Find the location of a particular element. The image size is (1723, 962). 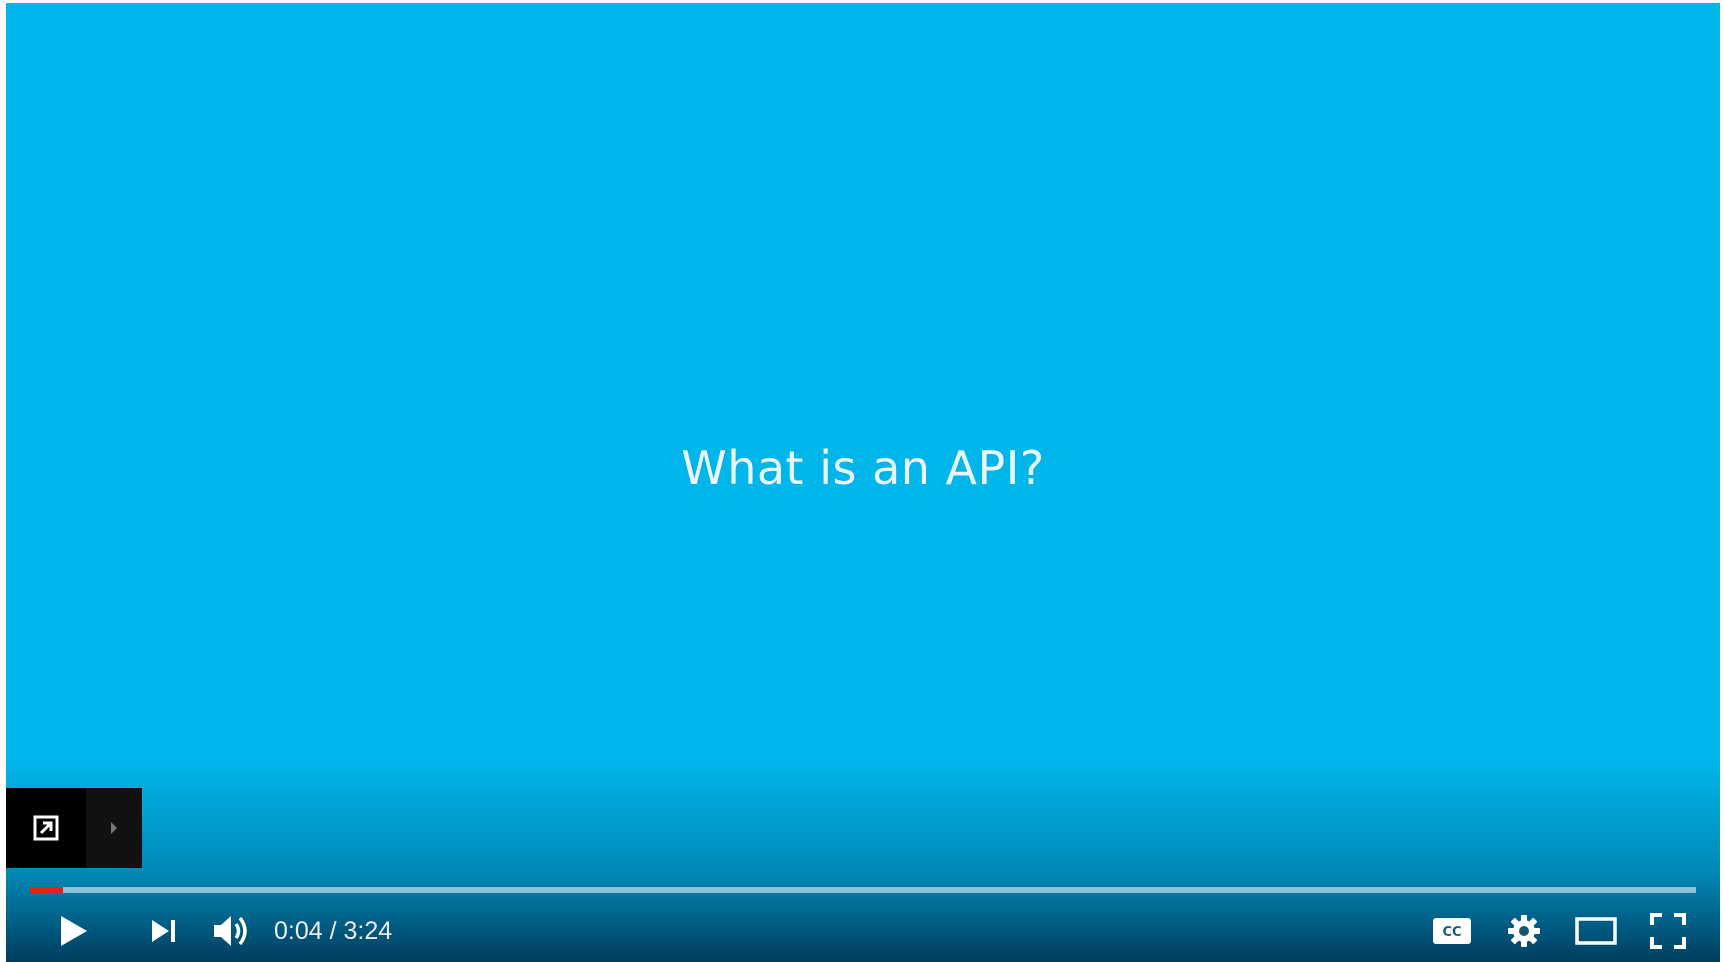

fullscreen-icon is located at coordinates (1668, 931).